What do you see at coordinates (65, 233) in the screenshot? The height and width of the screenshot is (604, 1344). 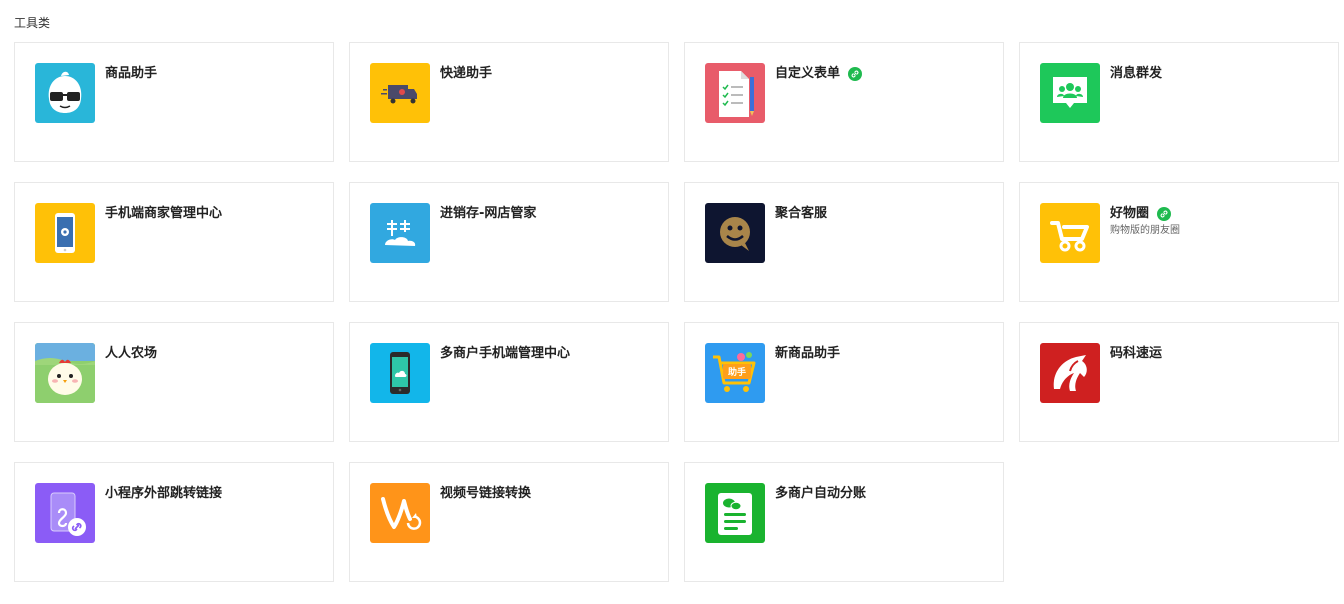 I see `phone-gear-icon` at bounding box center [65, 233].